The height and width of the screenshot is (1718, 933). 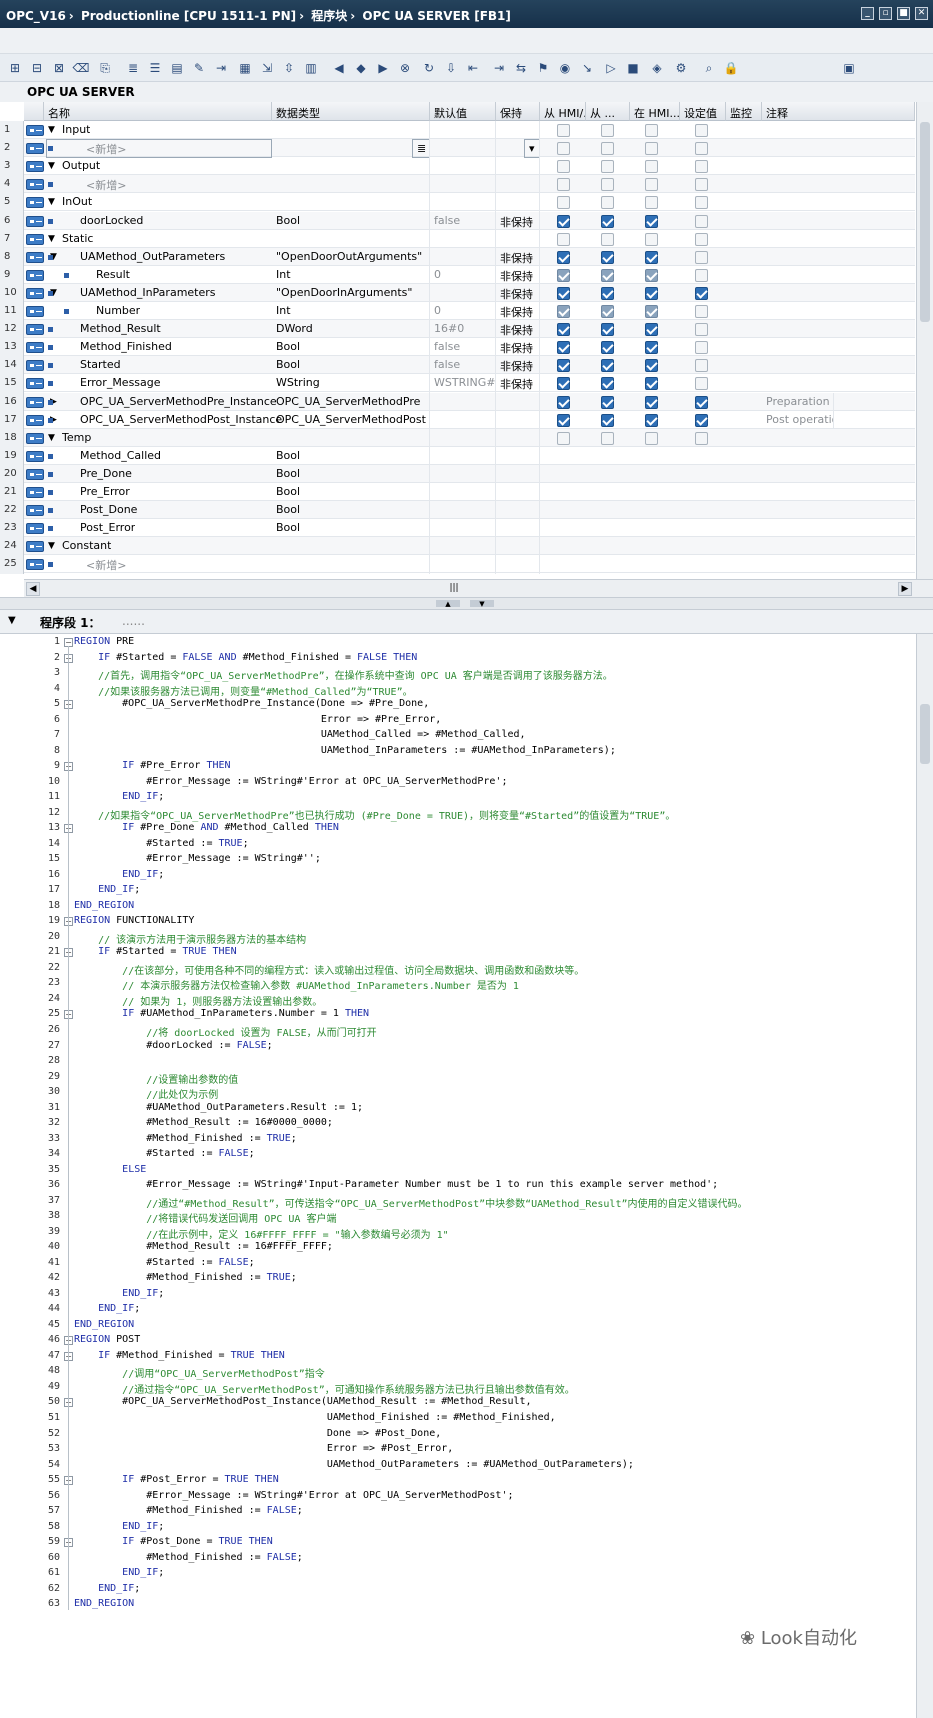 I want to click on expand-down-icon: ▼, so click(x=51, y=202).